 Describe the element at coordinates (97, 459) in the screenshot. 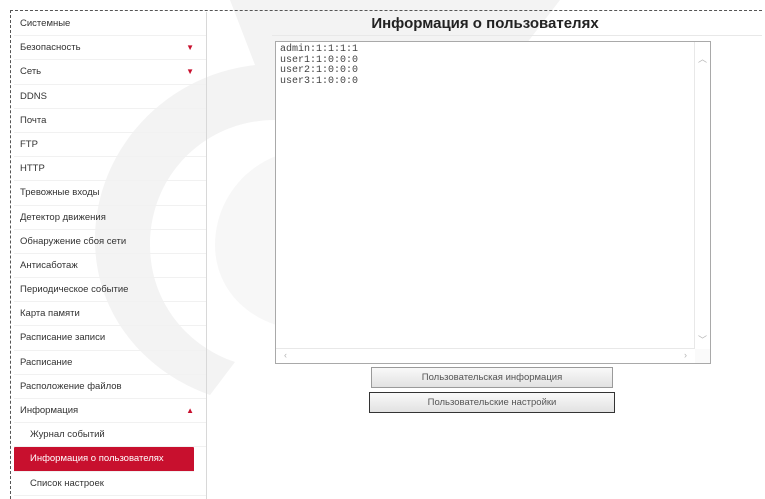

I see `sidebar-item-label: Информация о пользователях` at that location.